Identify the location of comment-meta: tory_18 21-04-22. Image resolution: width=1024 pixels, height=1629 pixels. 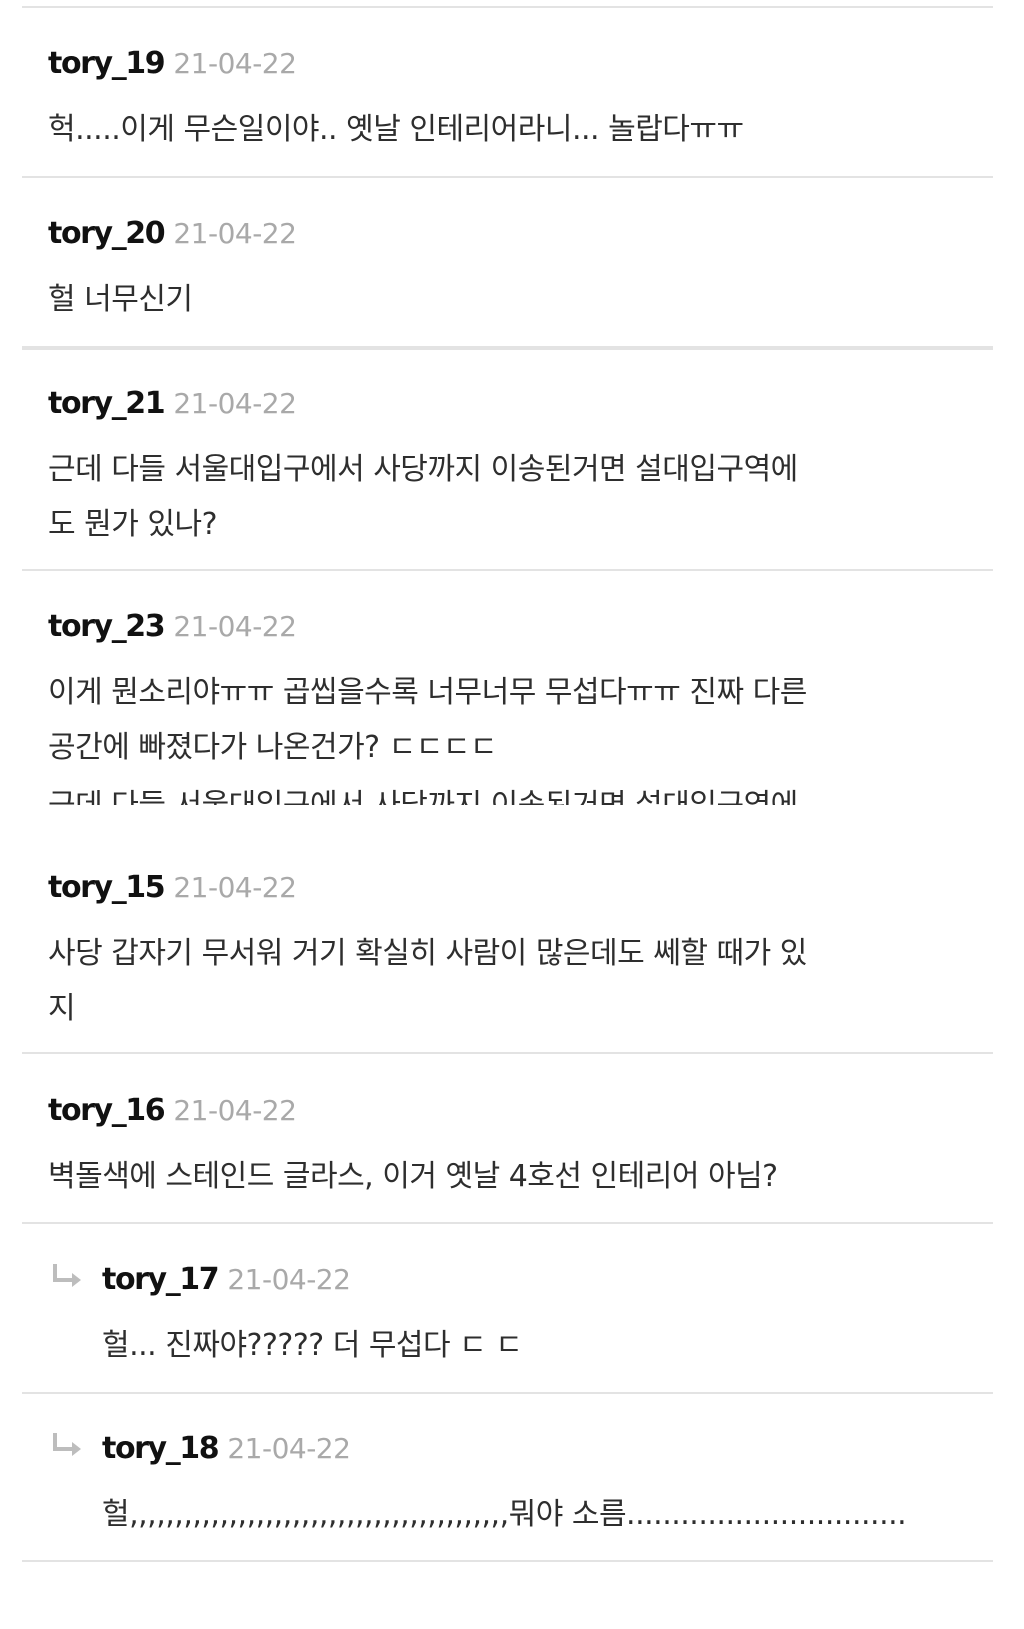
(510, 1451).